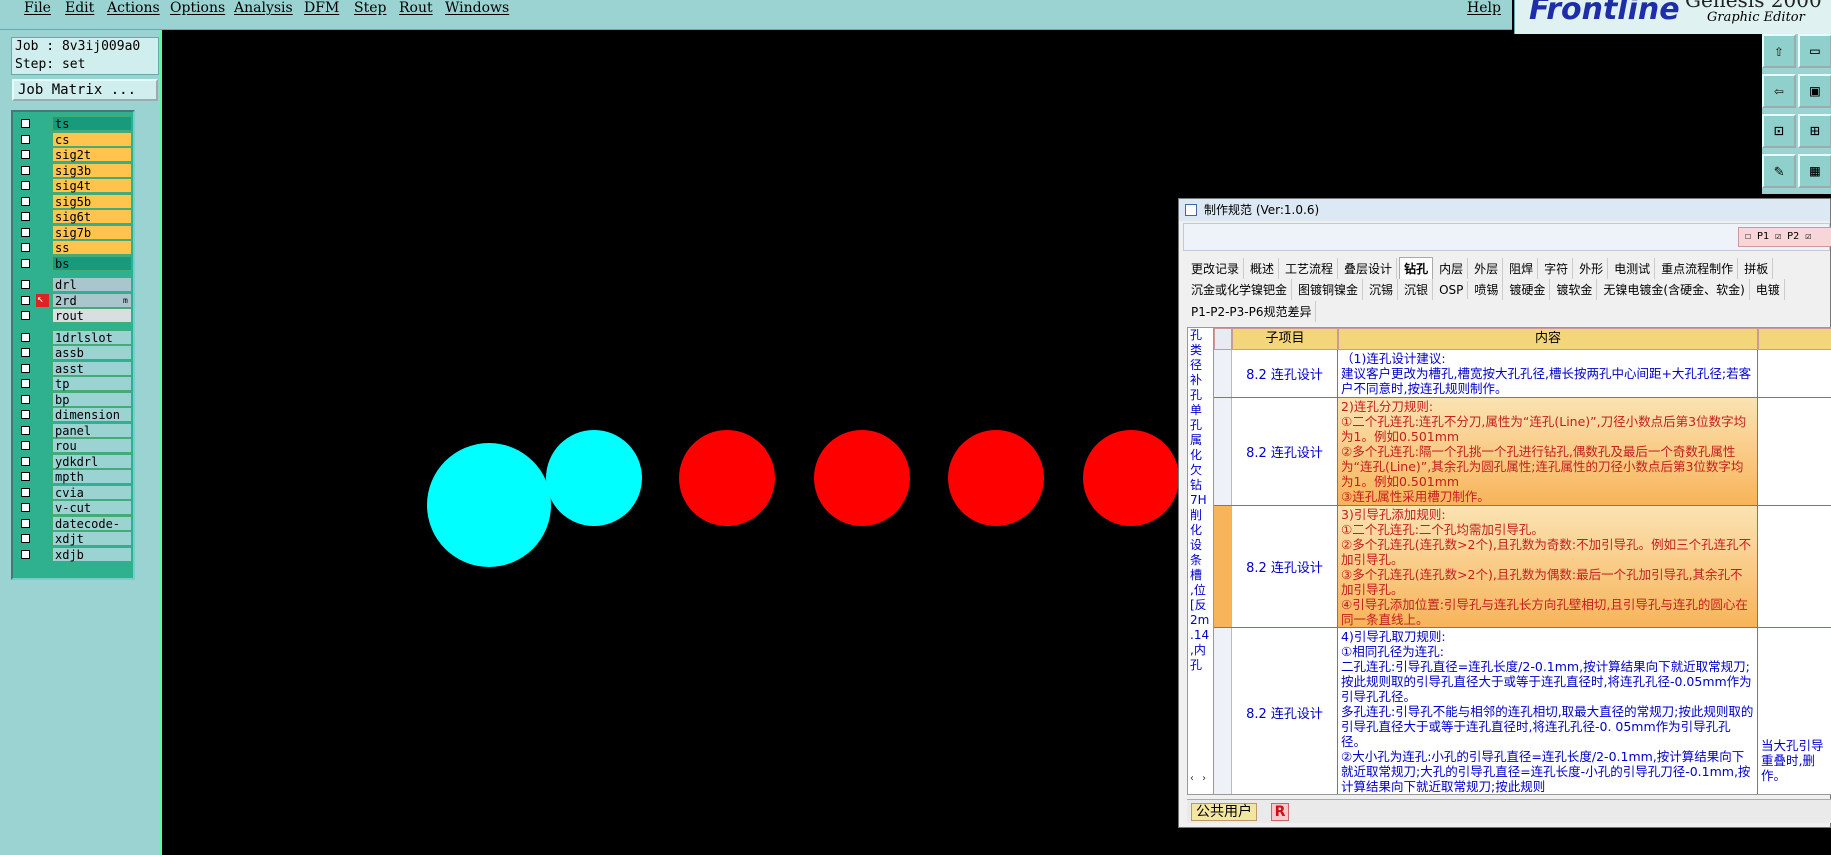 The height and width of the screenshot is (855, 1831). I want to click on layer-name: bp, so click(92, 399).